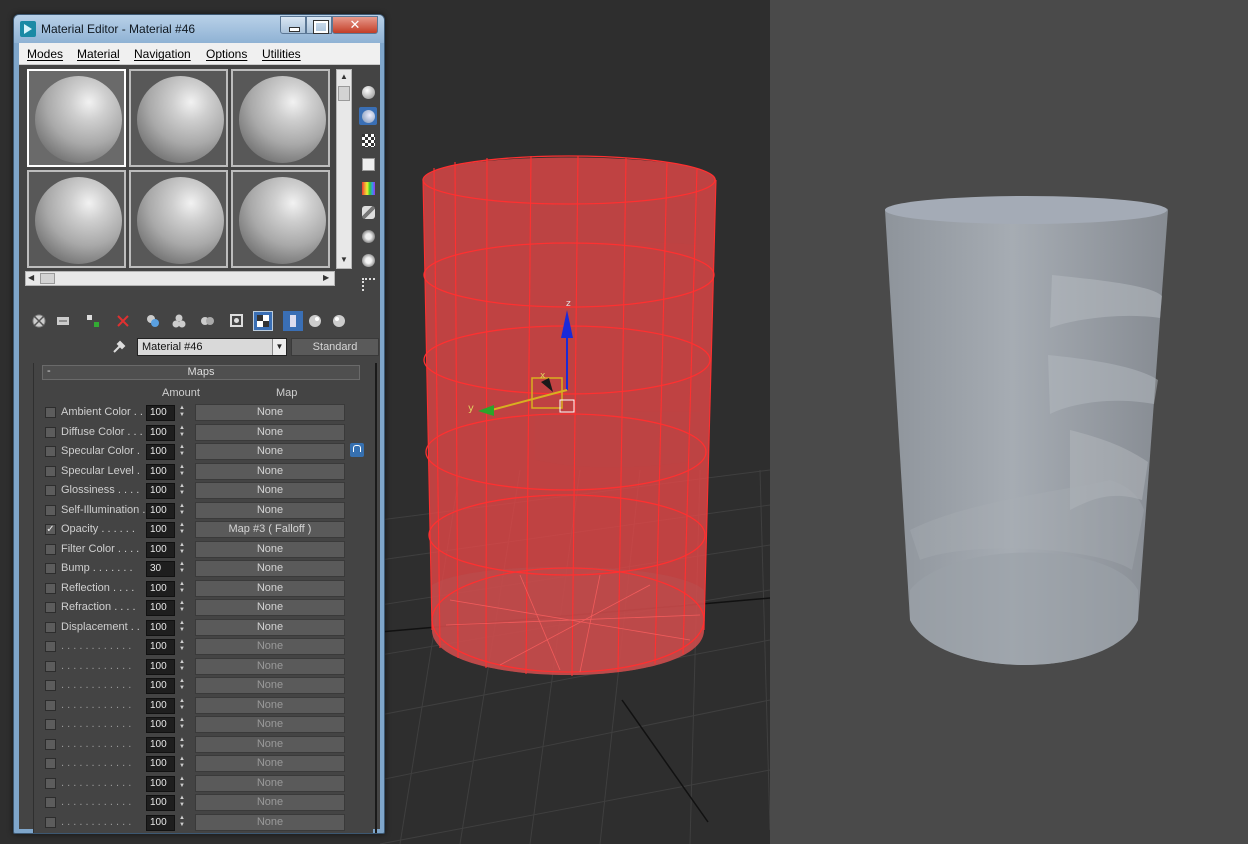 Image resolution: width=1248 pixels, height=844 pixels. Describe the element at coordinates (207, 321) in the screenshot. I see `put-to-library-icon` at that location.